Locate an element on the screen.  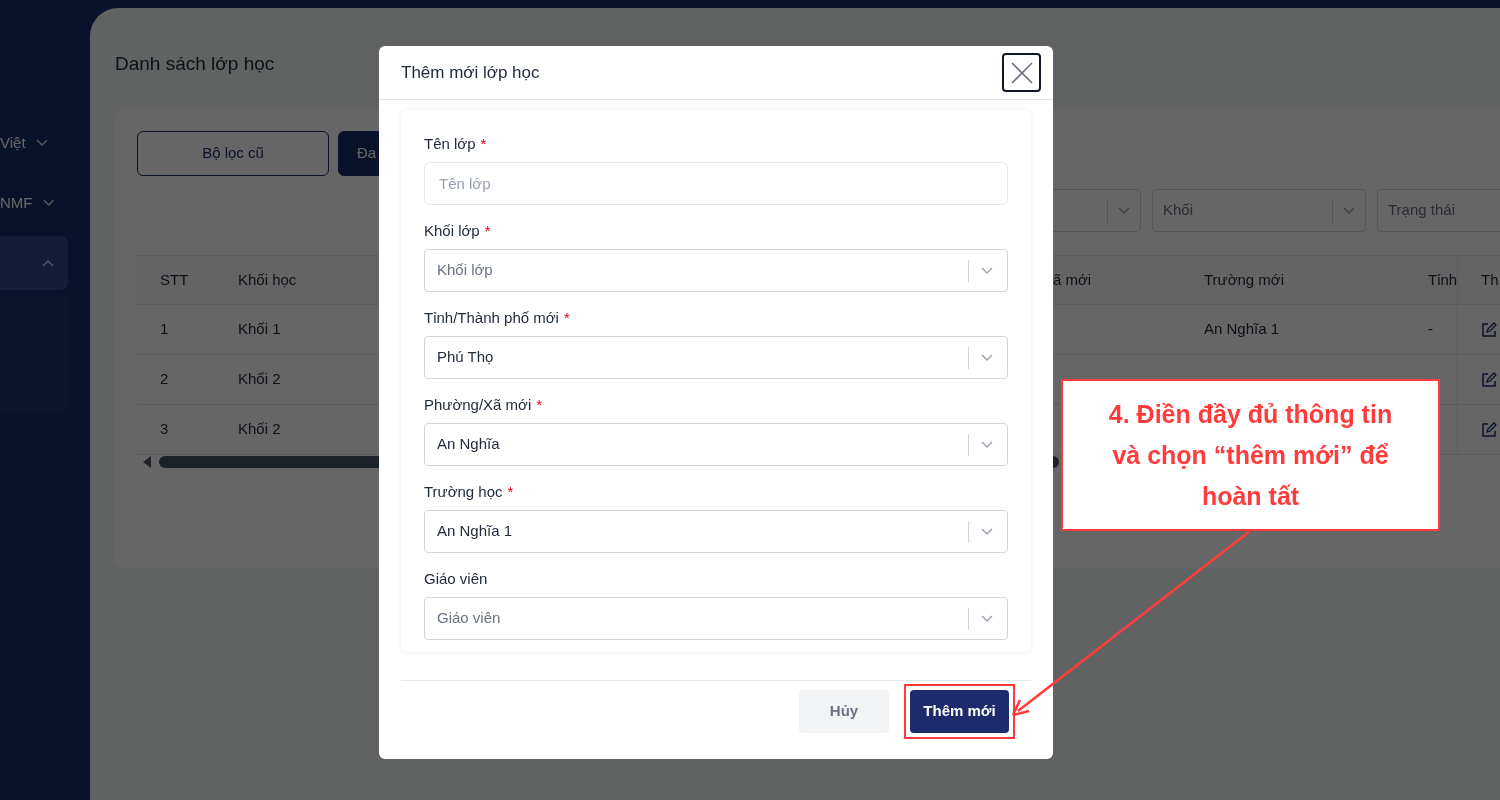
column-header: ã mới is located at coordinates (1072, 279).